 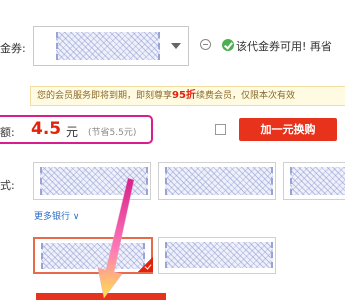 I want to click on renewal-notice: 您的会员服务即将到期，即刻尊享95折续费会员，仅限本次有效, so click(x=187, y=96).